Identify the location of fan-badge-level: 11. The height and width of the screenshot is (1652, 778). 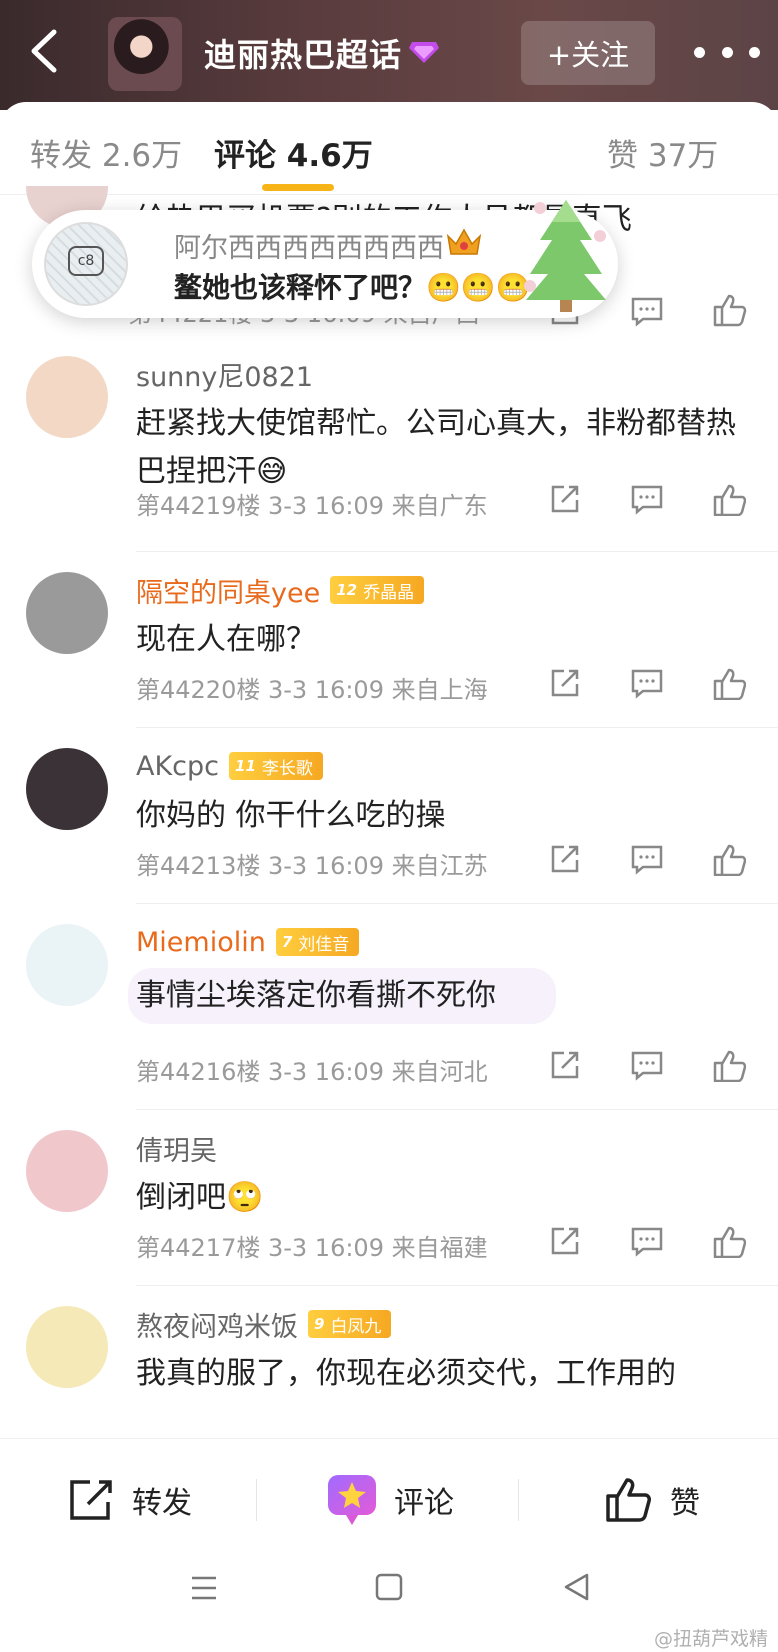
(245, 766).